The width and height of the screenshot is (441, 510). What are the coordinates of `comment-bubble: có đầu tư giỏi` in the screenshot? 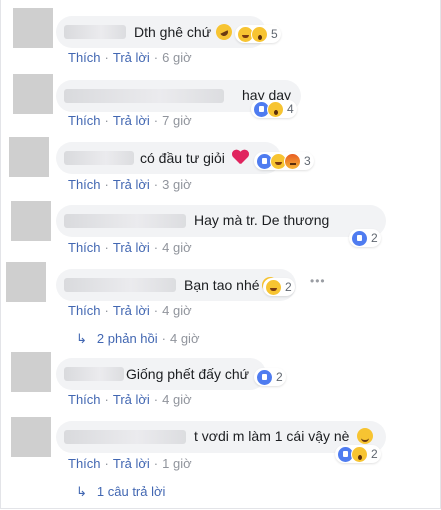 It's located at (168, 158).